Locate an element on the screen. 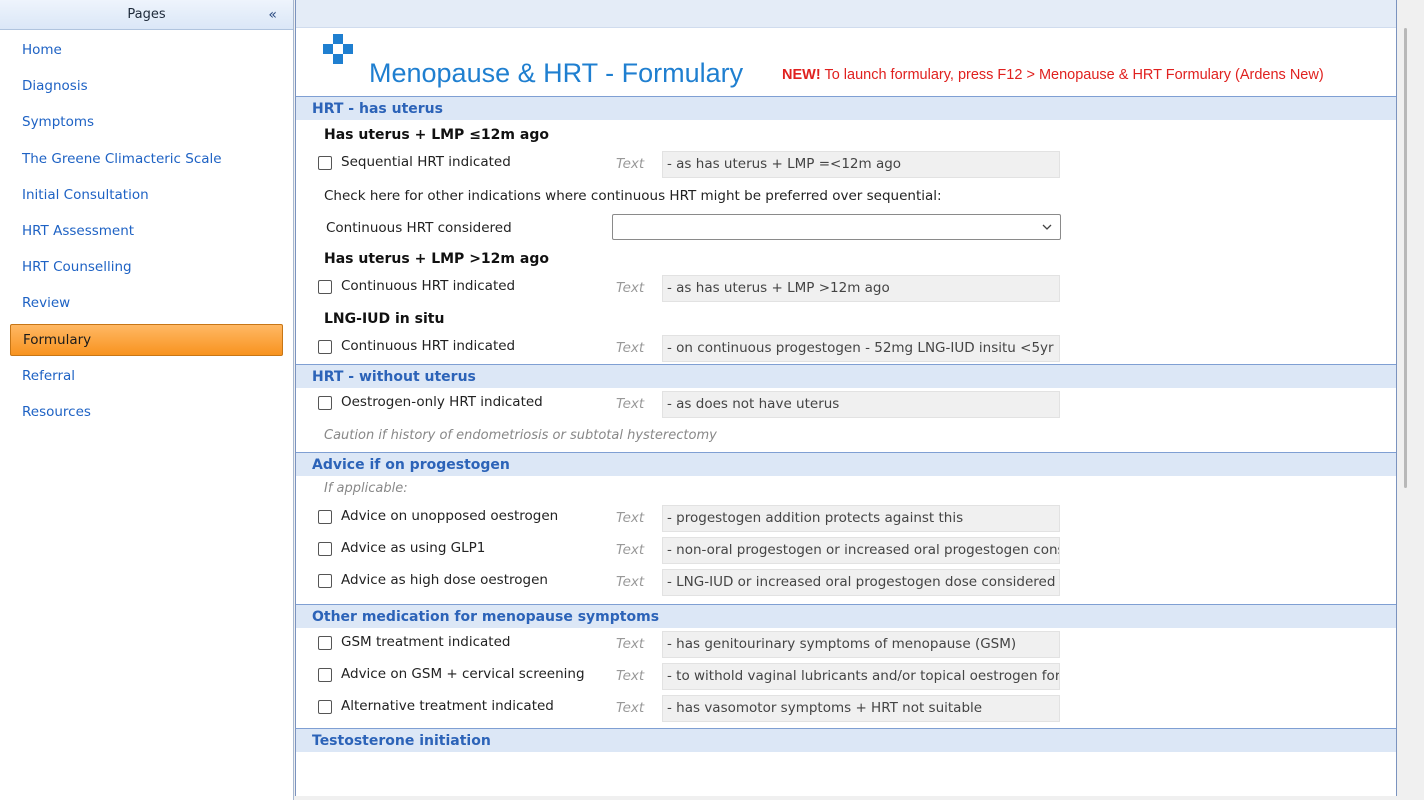 This screenshot has height=800, width=1424. new-badge: NEW! is located at coordinates (801, 75).